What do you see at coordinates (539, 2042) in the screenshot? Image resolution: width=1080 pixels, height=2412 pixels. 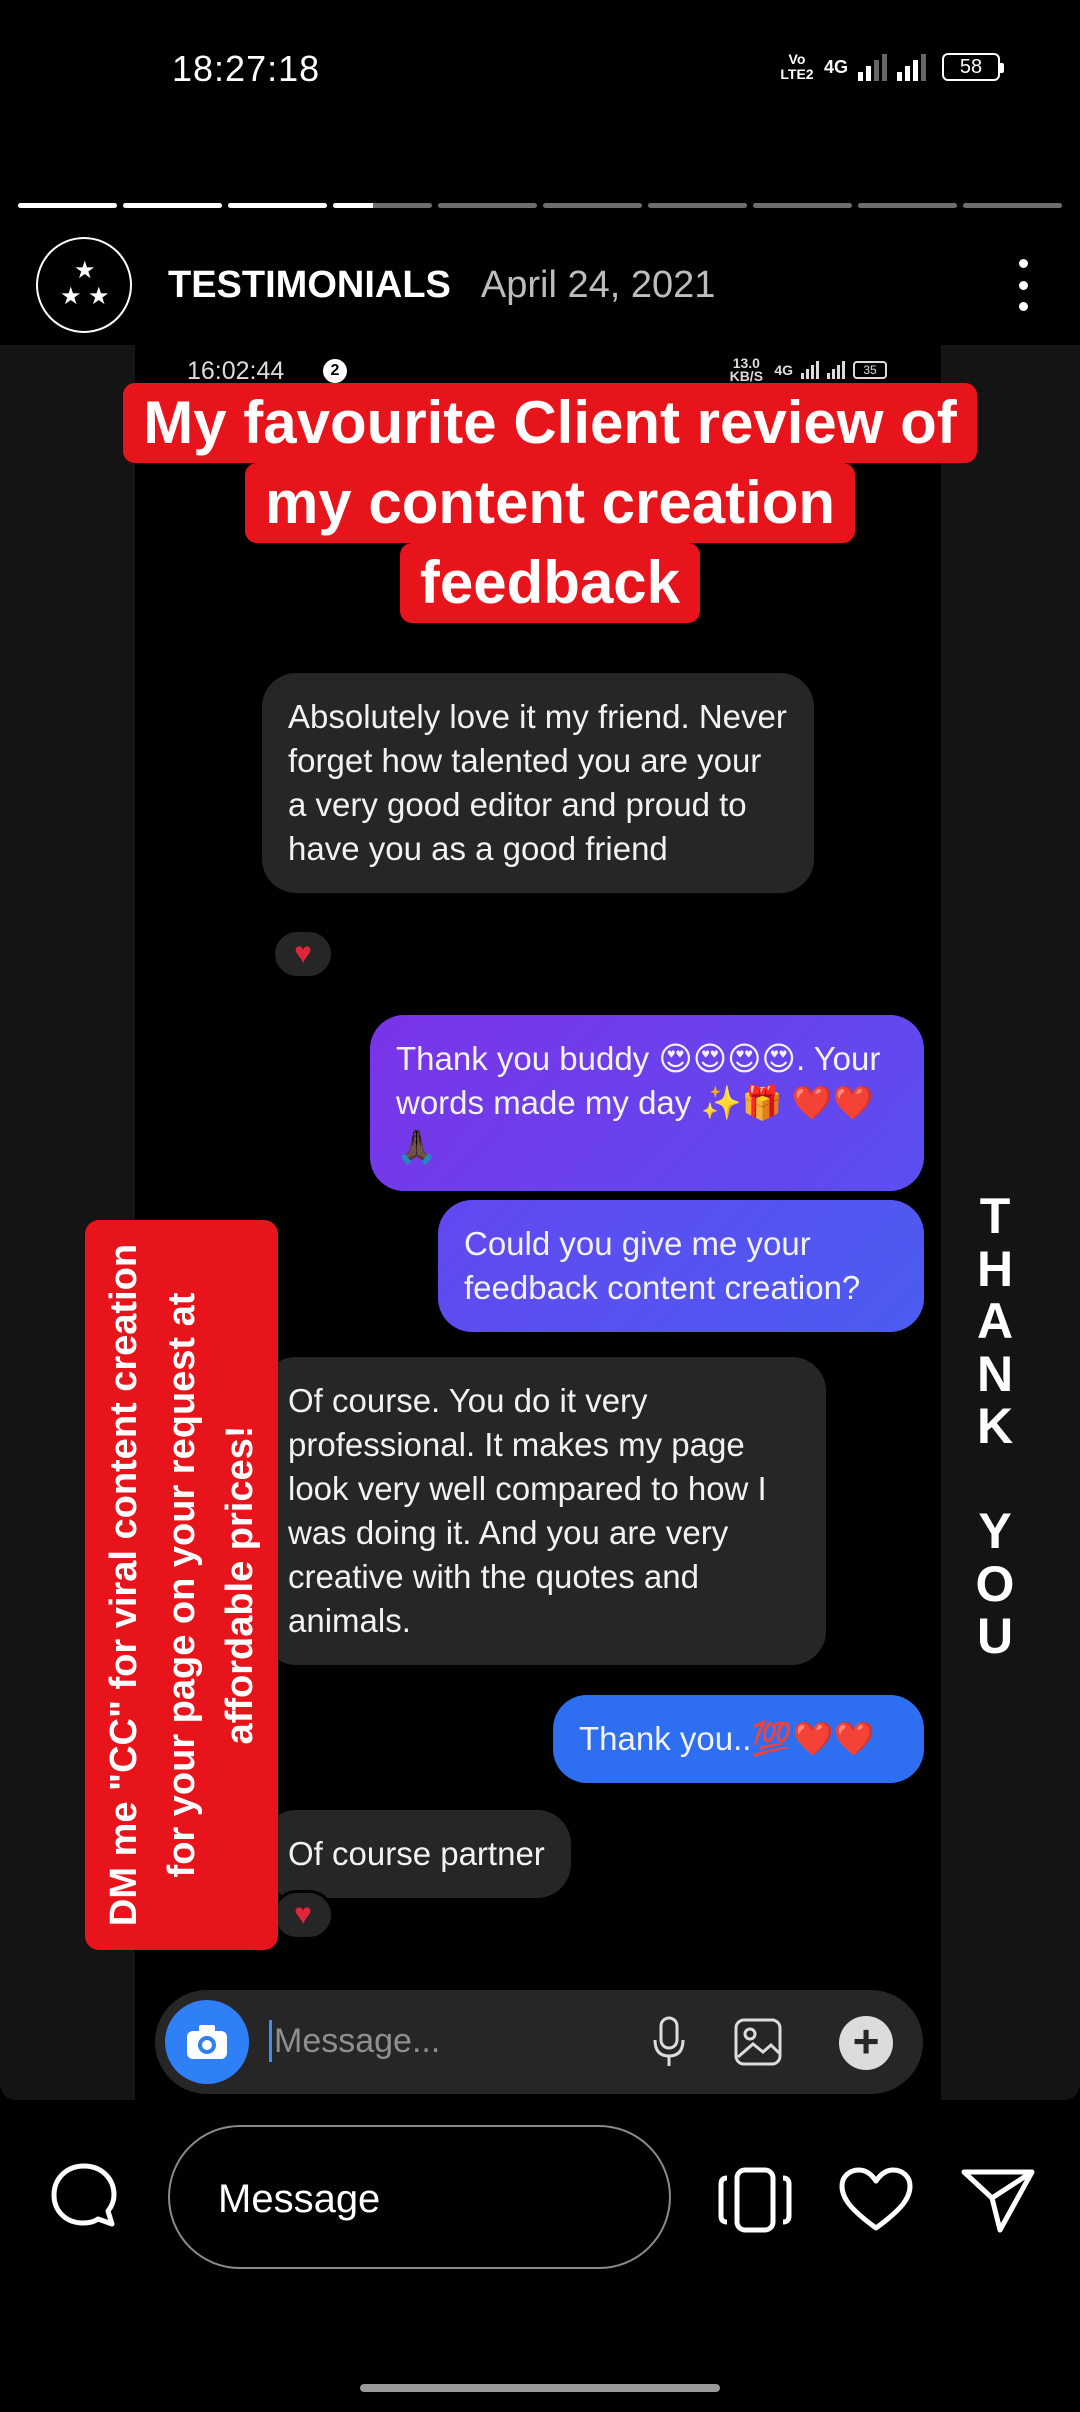 I see `chat-compose-bar: Message... +` at bounding box center [539, 2042].